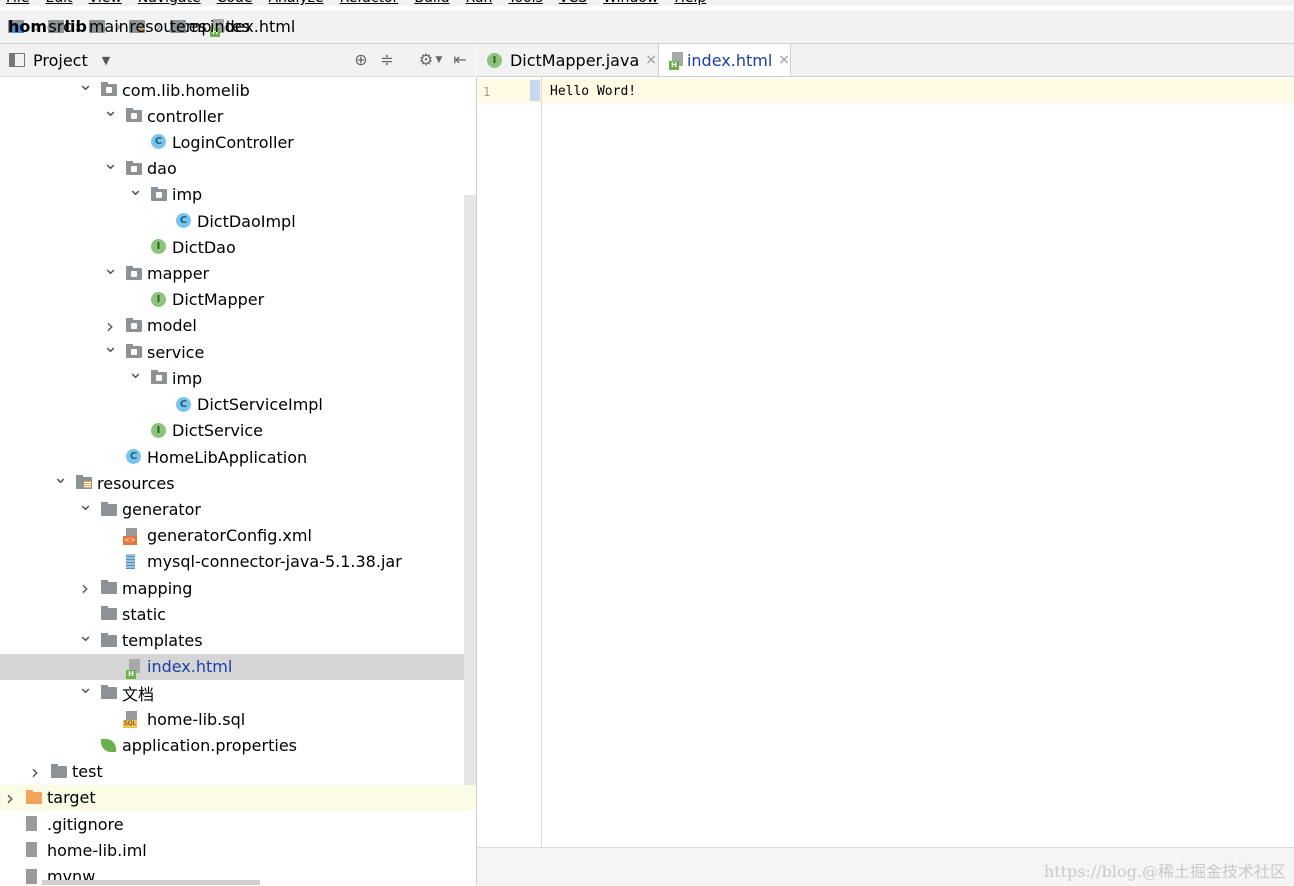  I want to click on code-line: Hello Word!, so click(593, 91).